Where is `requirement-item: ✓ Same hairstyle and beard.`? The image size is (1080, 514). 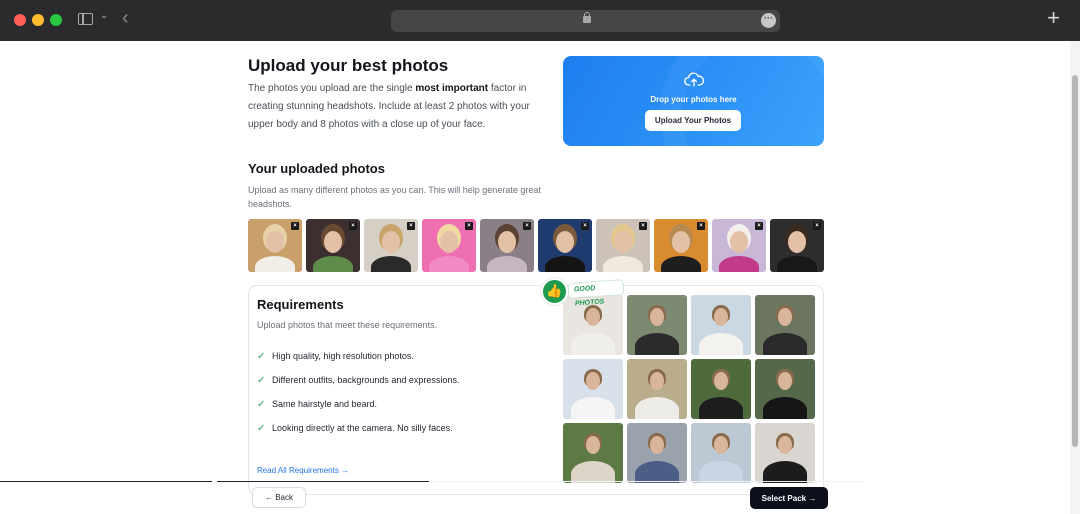
requirement-item: ✓ Same hairstyle and beard. is located at coordinates (358, 404).